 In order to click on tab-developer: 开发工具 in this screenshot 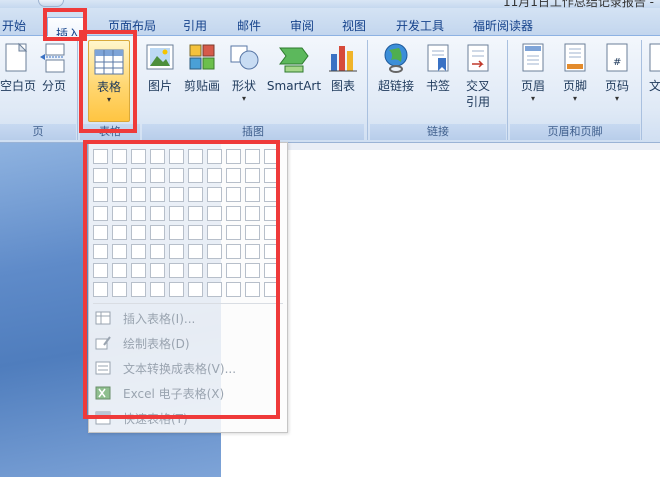, I will do `click(420, 25)`.